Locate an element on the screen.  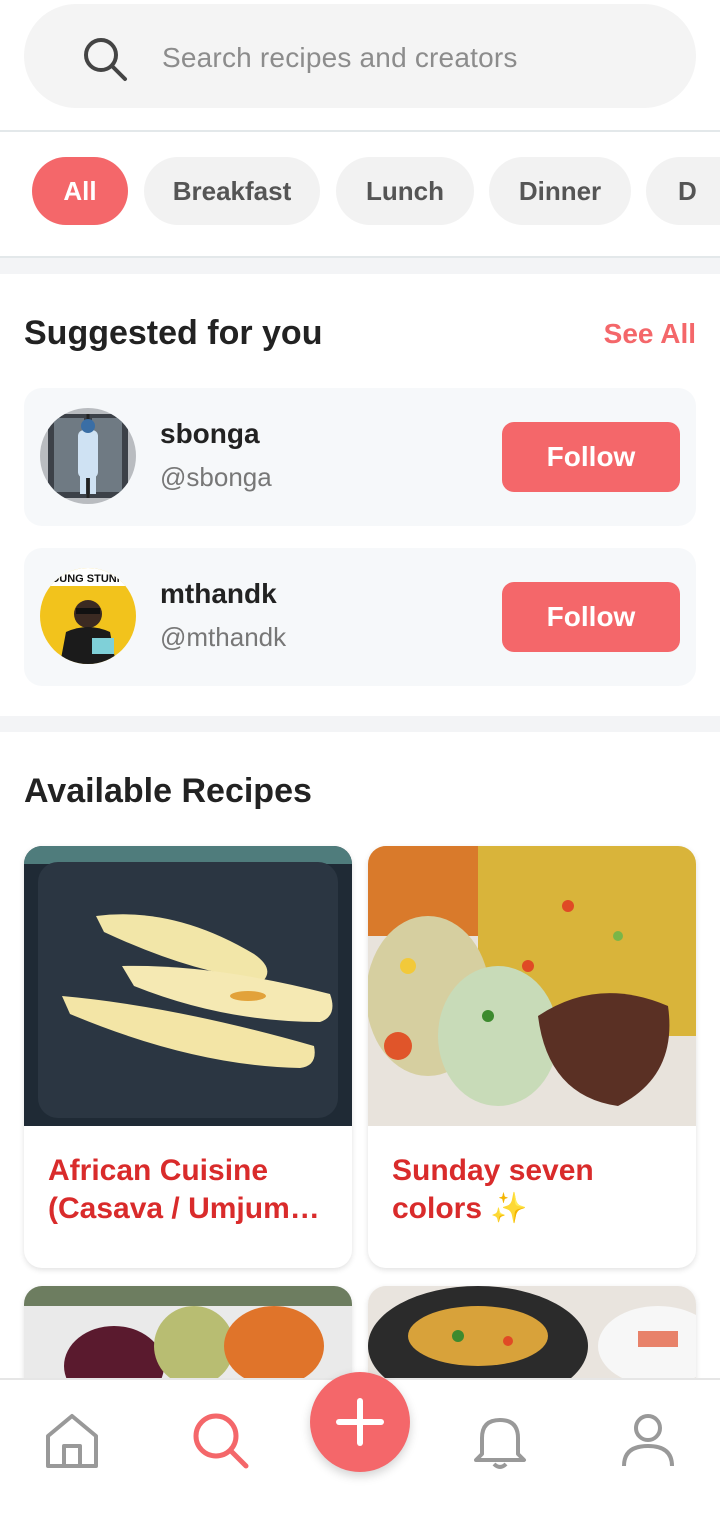
recipe-card: Sunday seven colors ✨ is located at coordinates (532, 1057).